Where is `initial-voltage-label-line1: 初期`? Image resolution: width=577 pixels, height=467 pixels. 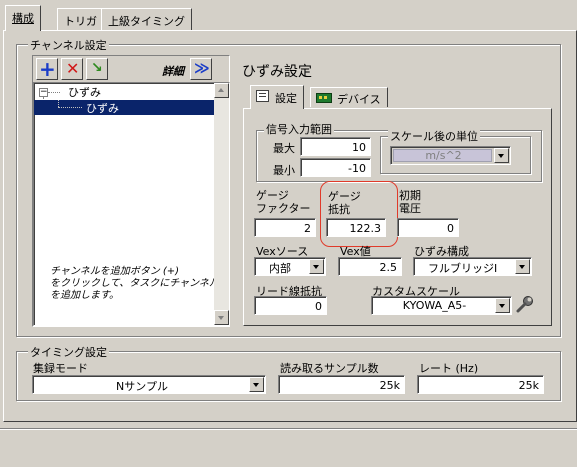
initial-voltage-label-line1: 初期 is located at coordinates (410, 195).